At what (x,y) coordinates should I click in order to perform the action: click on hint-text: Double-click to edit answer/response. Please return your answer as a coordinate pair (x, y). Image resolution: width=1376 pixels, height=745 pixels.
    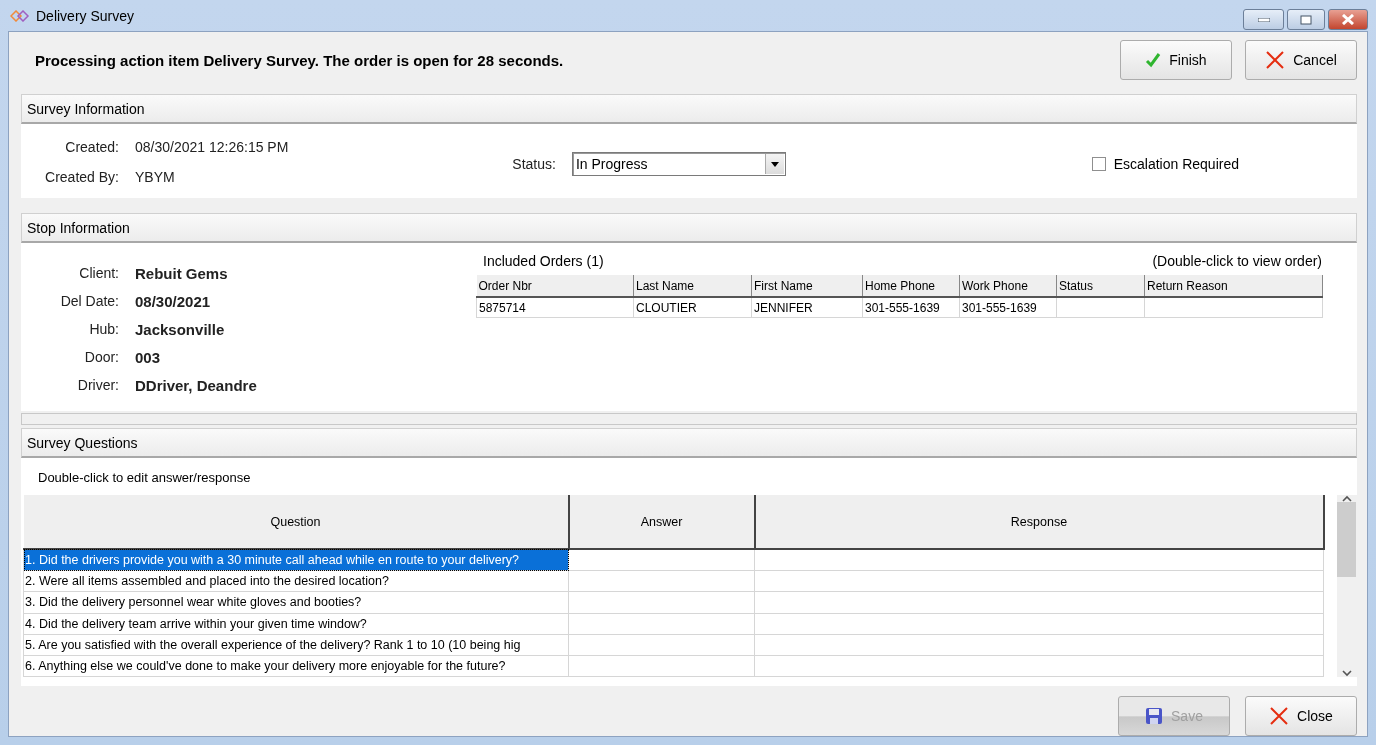
    Looking at the image, I should click on (144, 478).